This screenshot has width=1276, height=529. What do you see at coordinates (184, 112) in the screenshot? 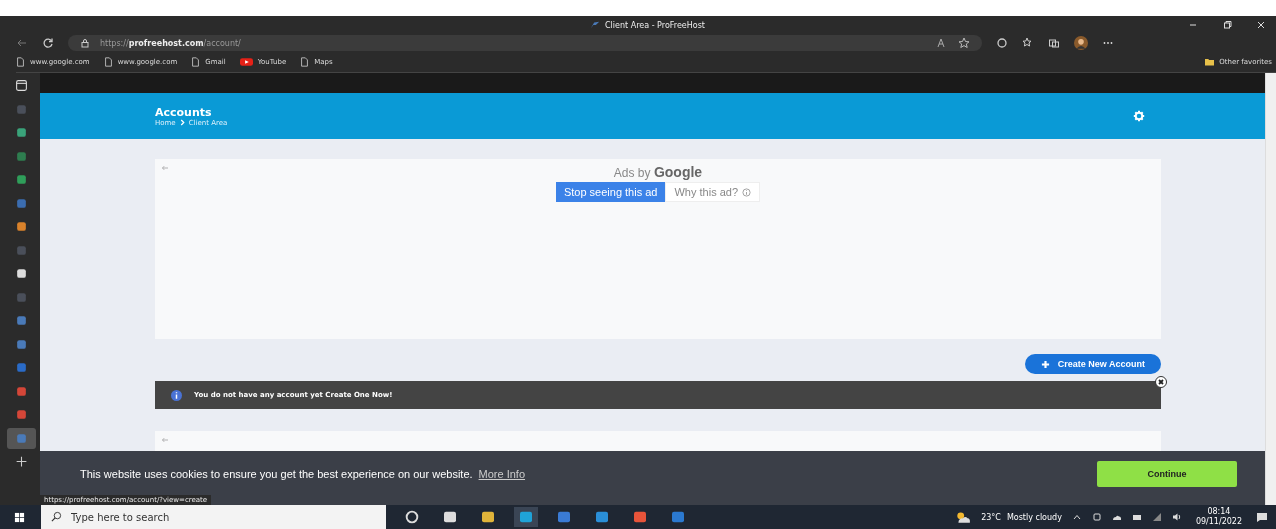
I see `page-title: Accounts` at bounding box center [184, 112].